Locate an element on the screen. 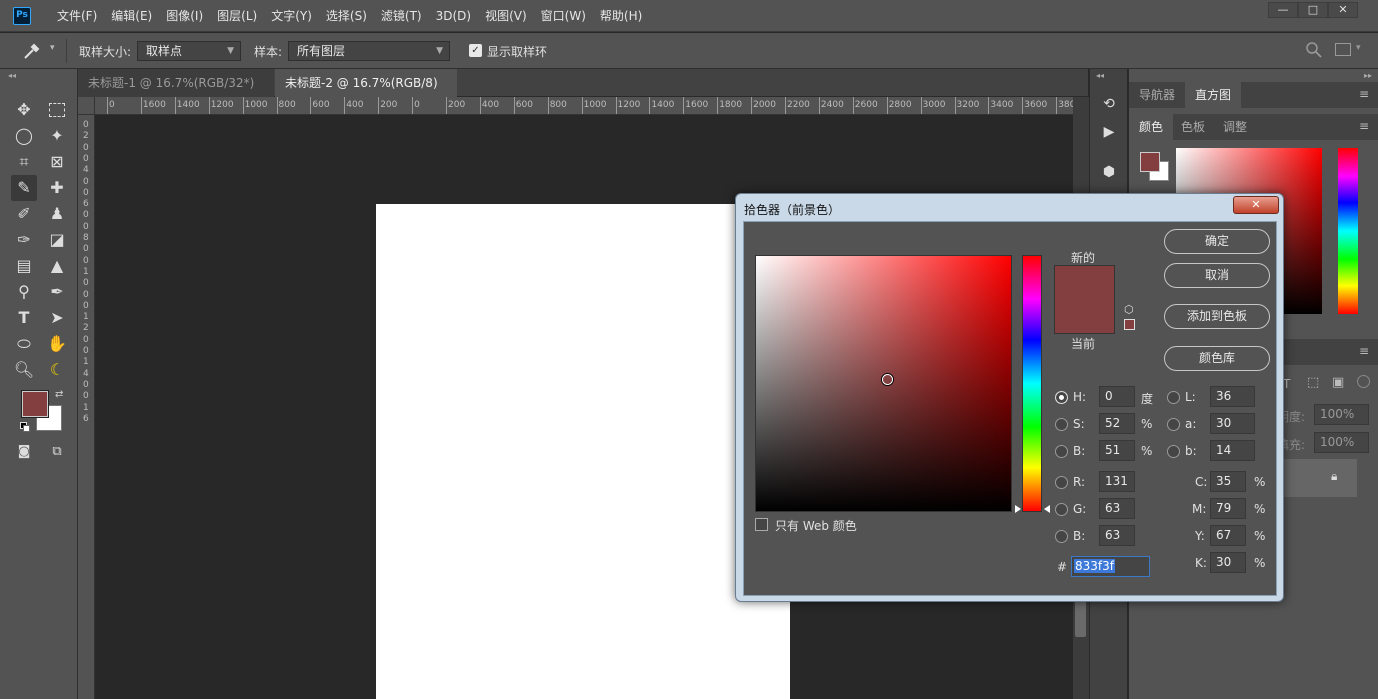 Image resolution: width=1378 pixels, height=699 pixels. tab-adjustments: 调整 is located at coordinates (1235, 127).